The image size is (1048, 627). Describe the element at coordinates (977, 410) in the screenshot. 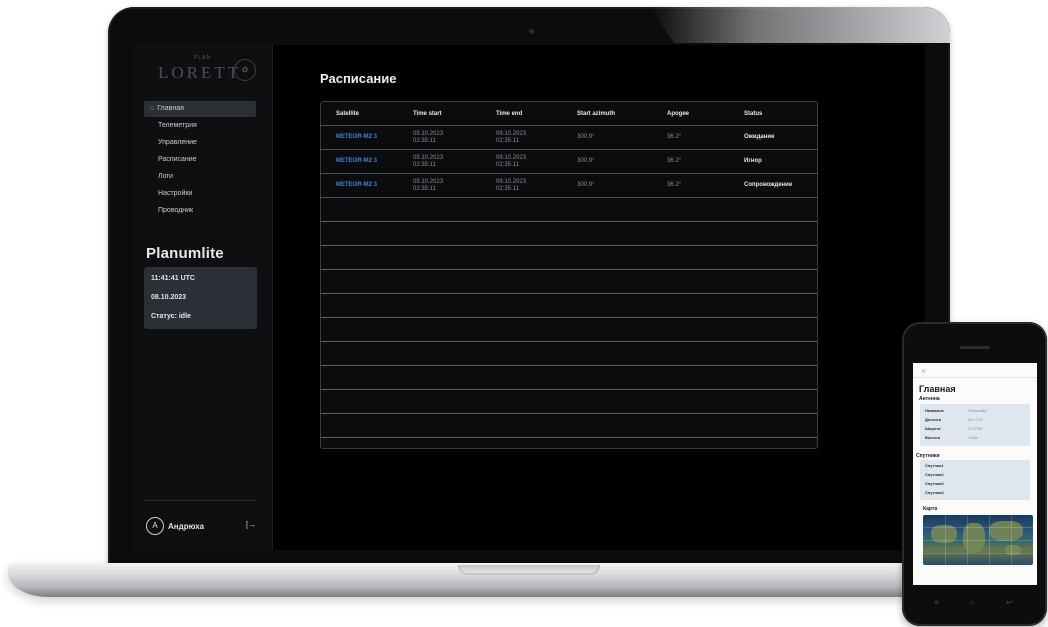

I see `antenna-value: Planumlite` at that location.